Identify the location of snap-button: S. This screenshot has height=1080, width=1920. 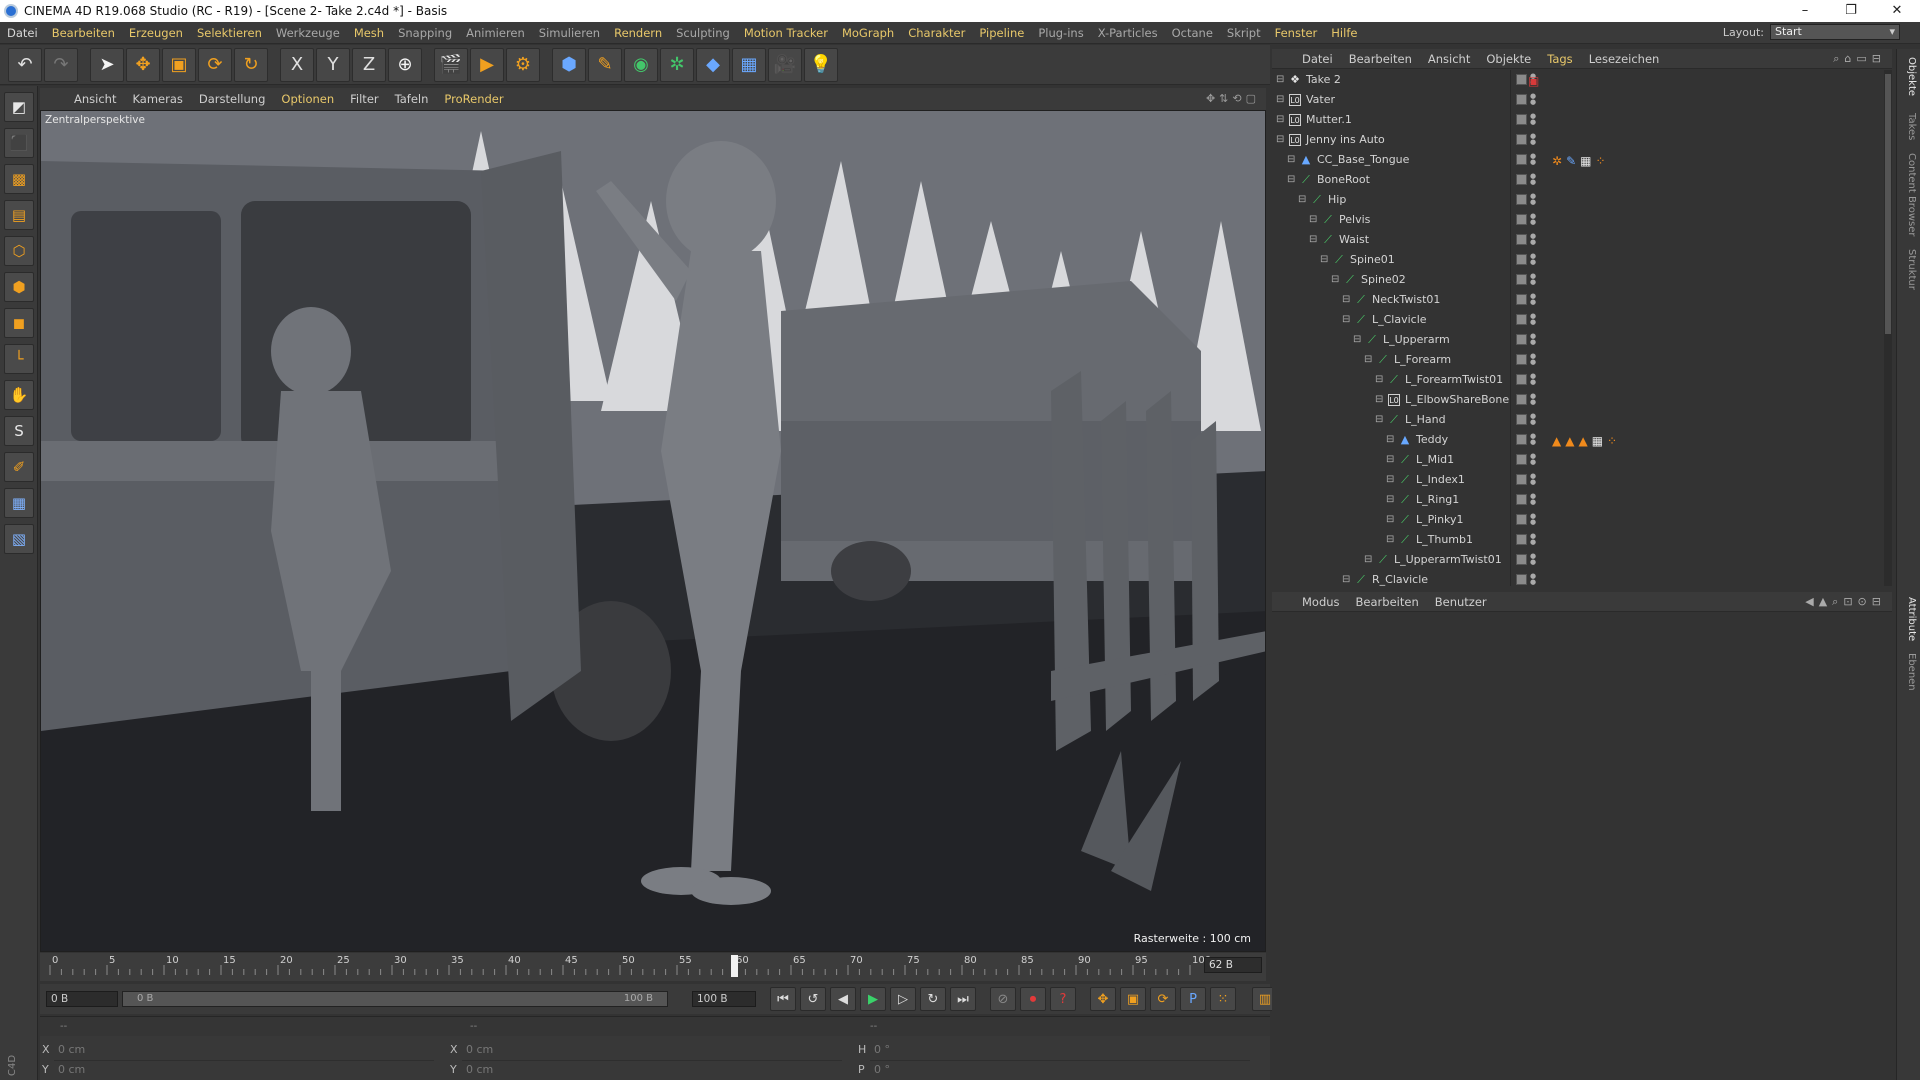
(19, 431).